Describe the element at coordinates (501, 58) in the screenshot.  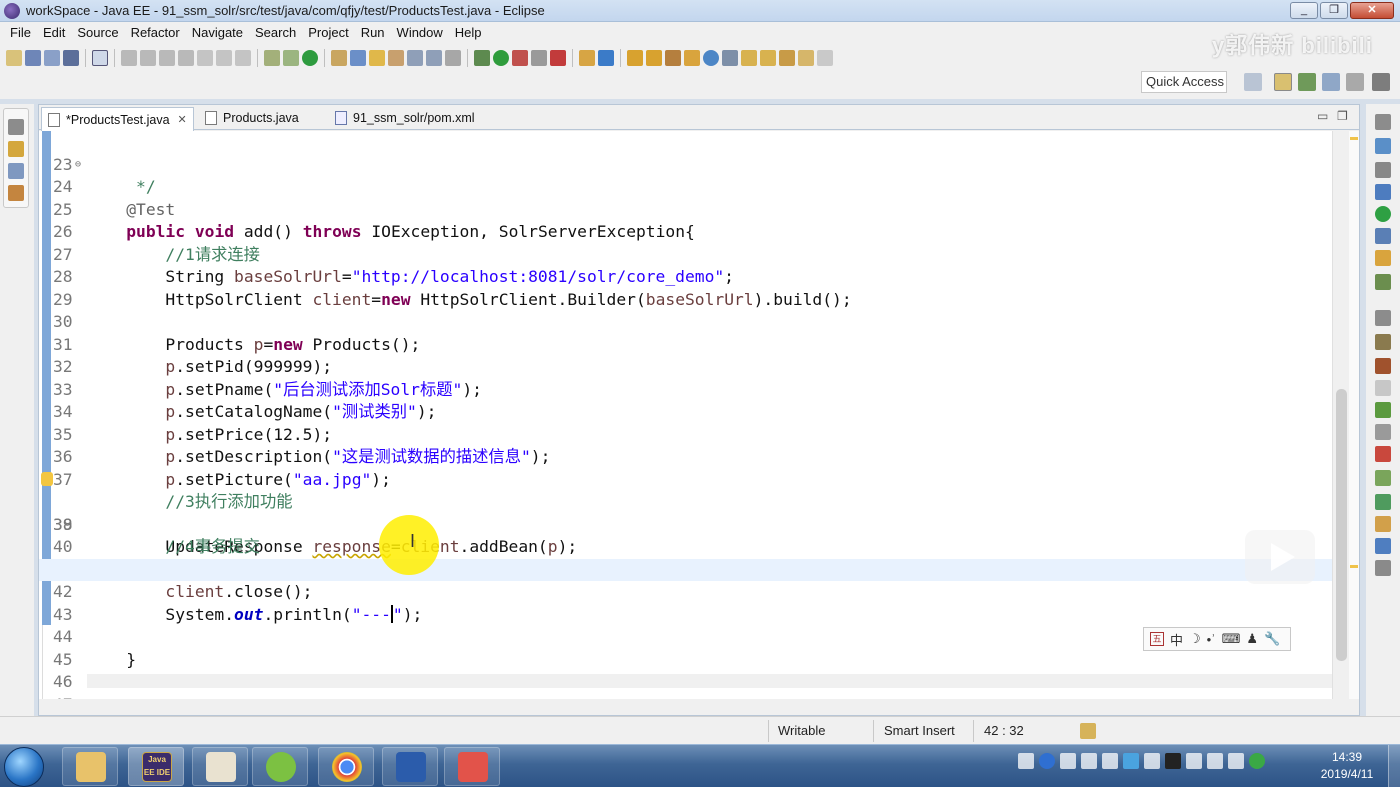
I see `run-icon` at that location.